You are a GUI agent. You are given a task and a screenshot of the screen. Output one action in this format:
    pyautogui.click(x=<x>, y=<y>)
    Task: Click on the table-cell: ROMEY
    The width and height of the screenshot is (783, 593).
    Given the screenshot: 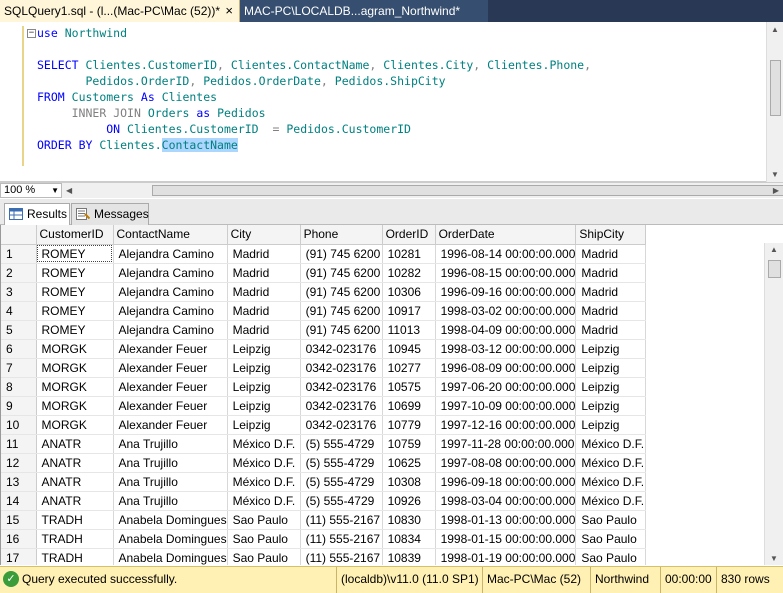 What is the action you would take?
    pyautogui.click(x=75, y=330)
    